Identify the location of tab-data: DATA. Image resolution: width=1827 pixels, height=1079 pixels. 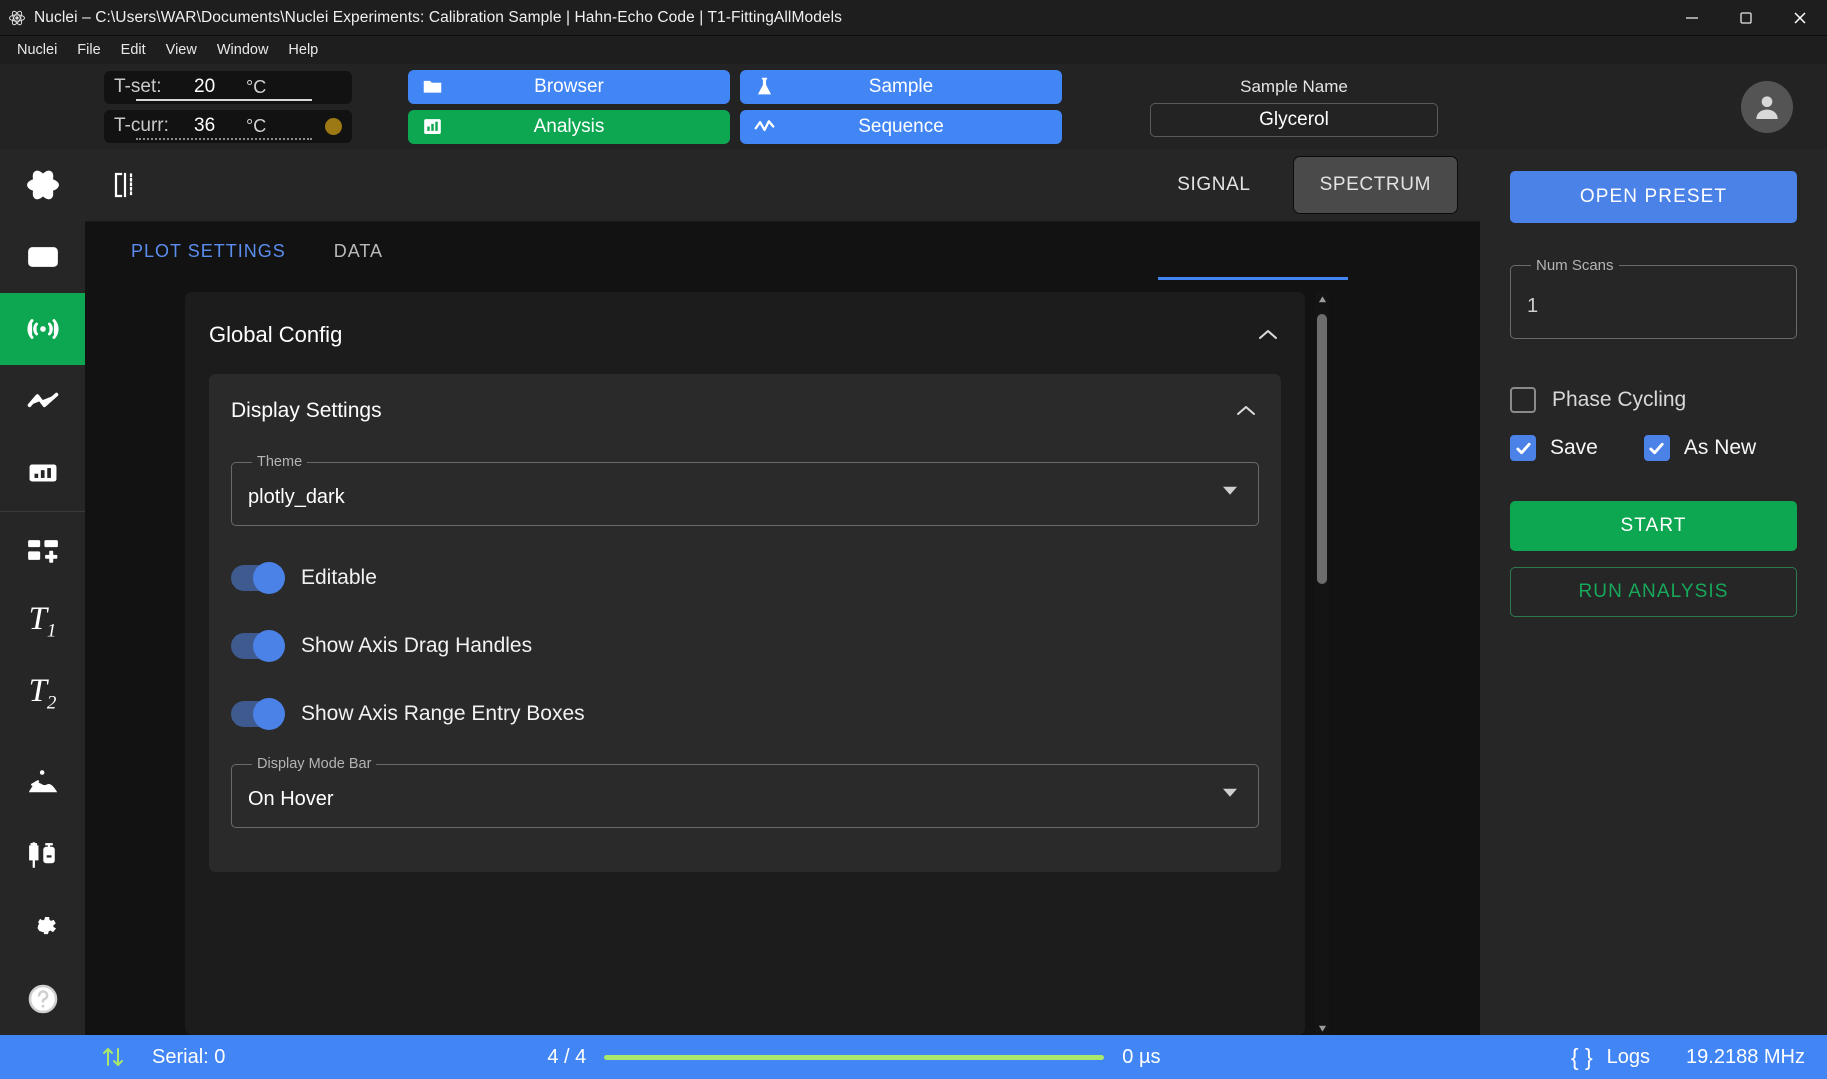
(358, 251).